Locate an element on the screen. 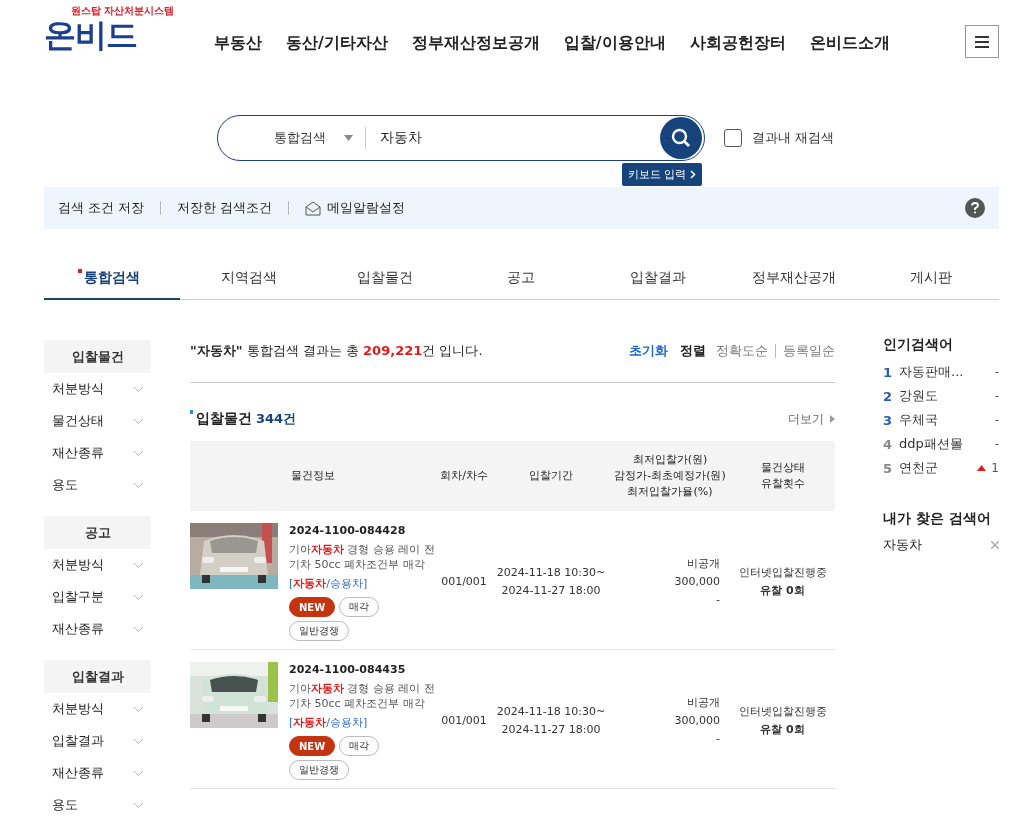  filter-group-title: 공고 is located at coordinates (97, 532).